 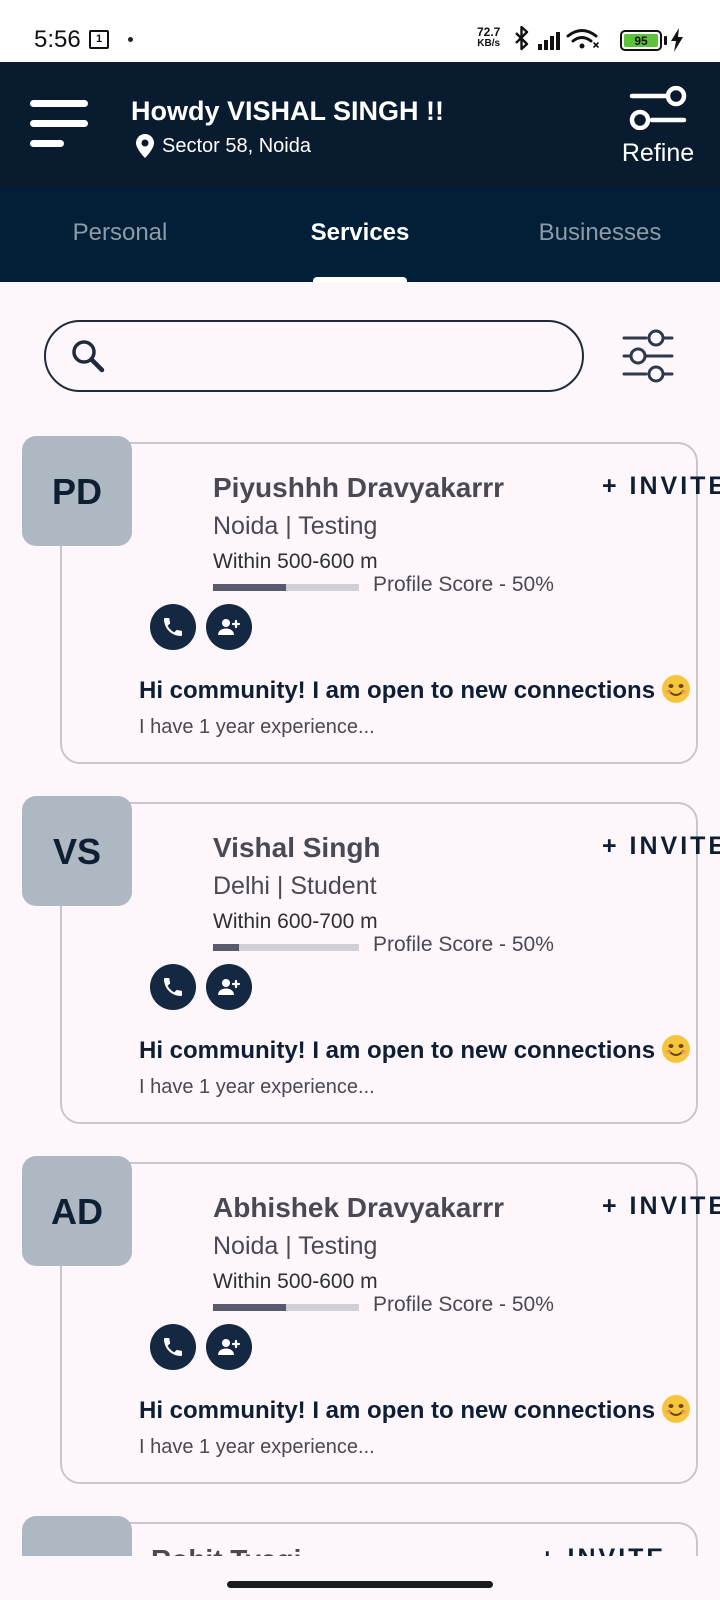 I want to click on profile-distance: Within 600-700 m, so click(x=295, y=921).